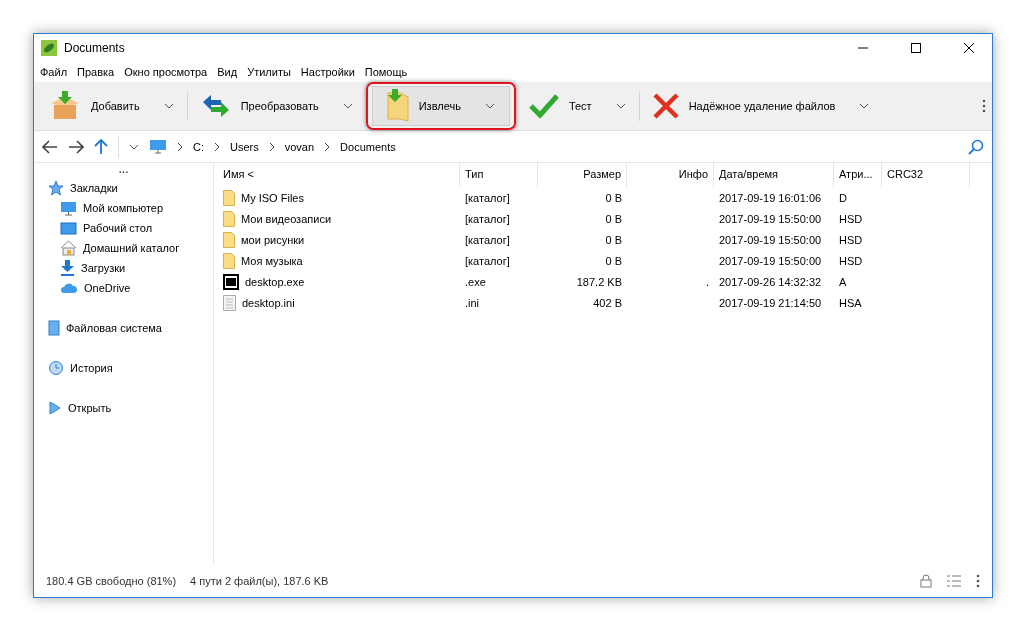  Describe the element at coordinates (926, 175) in the screenshot. I see `column-header: CRC32` at that location.